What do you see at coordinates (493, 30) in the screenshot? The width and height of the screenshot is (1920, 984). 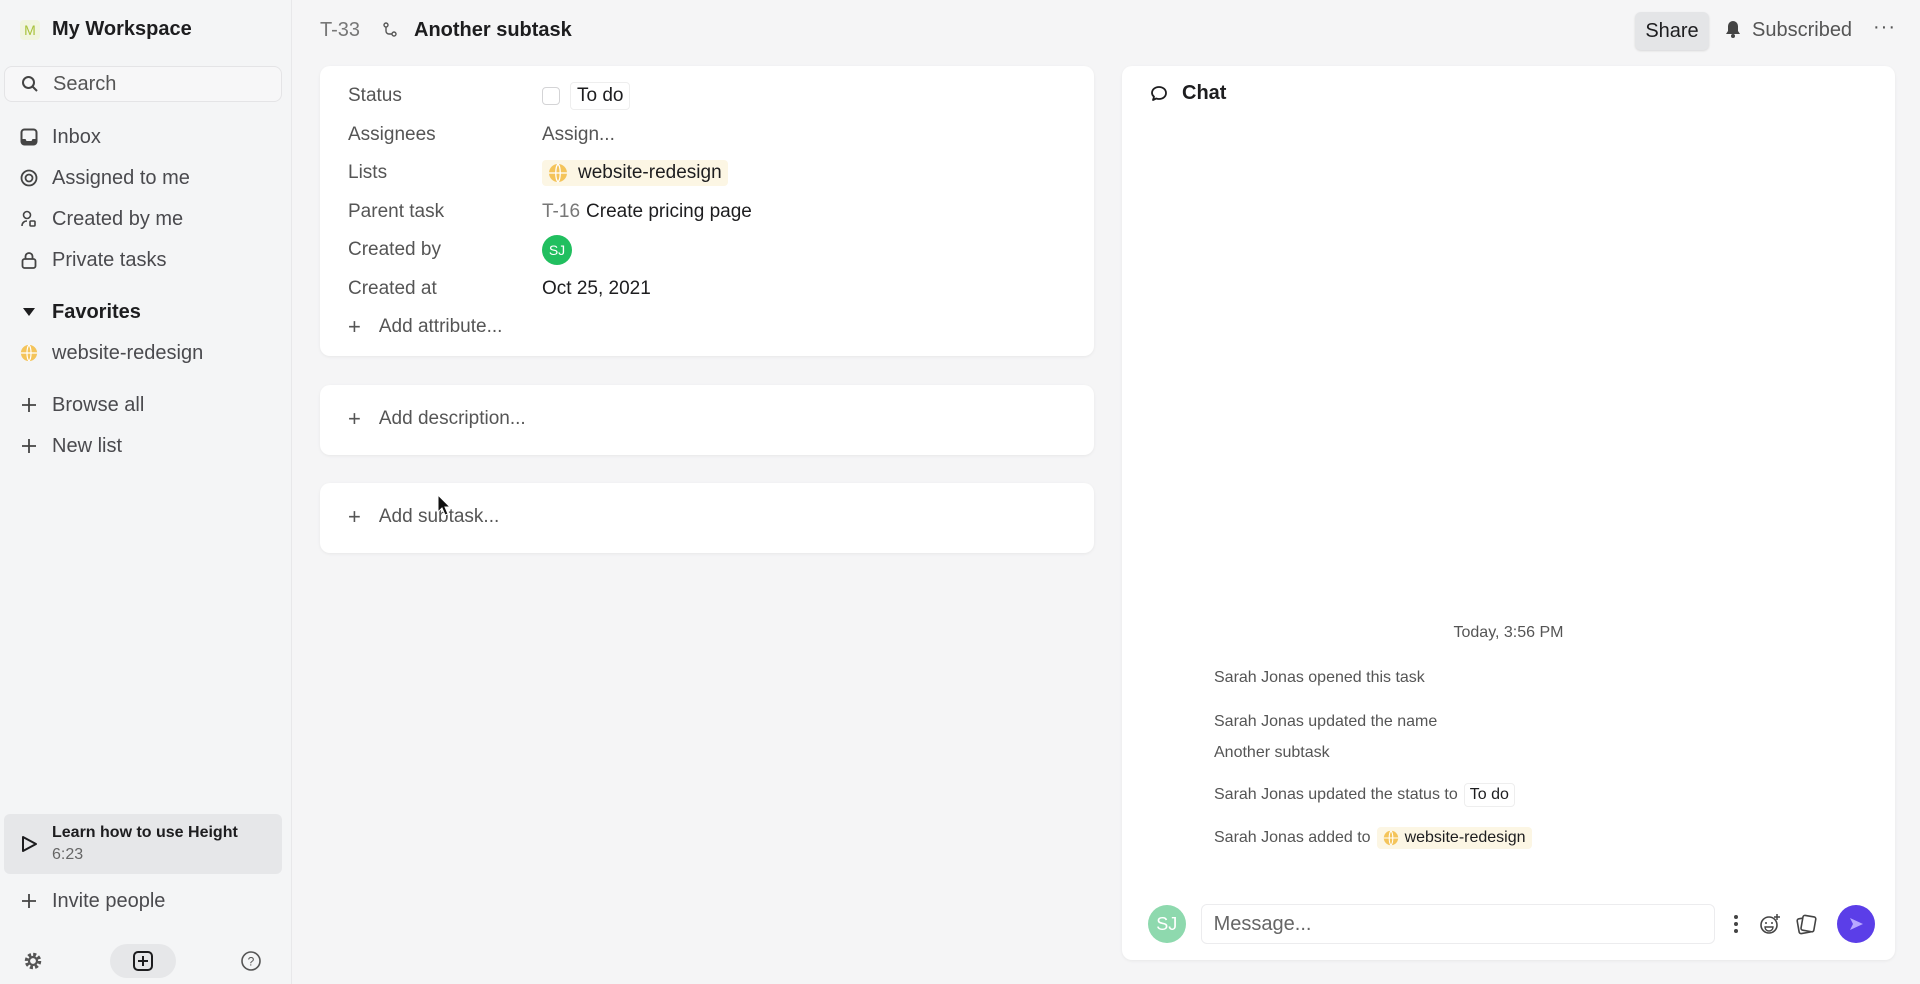 I see `task-title: Another subtask` at bounding box center [493, 30].